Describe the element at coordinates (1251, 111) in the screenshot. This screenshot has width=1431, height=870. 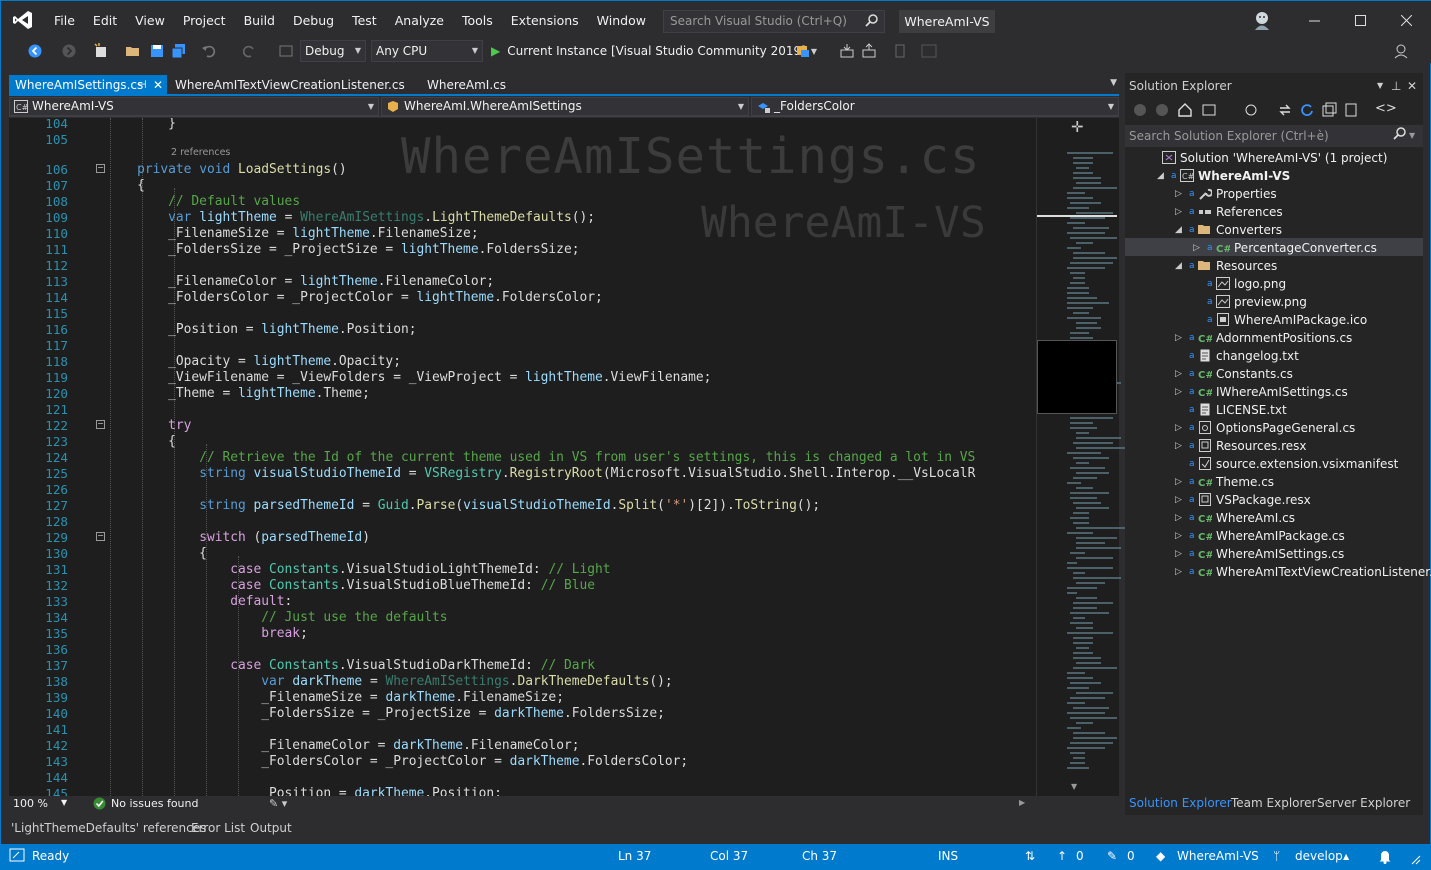
I see `pending-changes-icon` at that location.